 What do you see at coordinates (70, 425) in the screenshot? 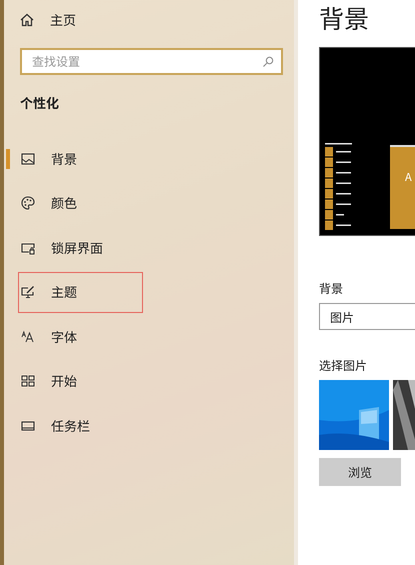
I see `nav-item: 任务栏` at bounding box center [70, 425].